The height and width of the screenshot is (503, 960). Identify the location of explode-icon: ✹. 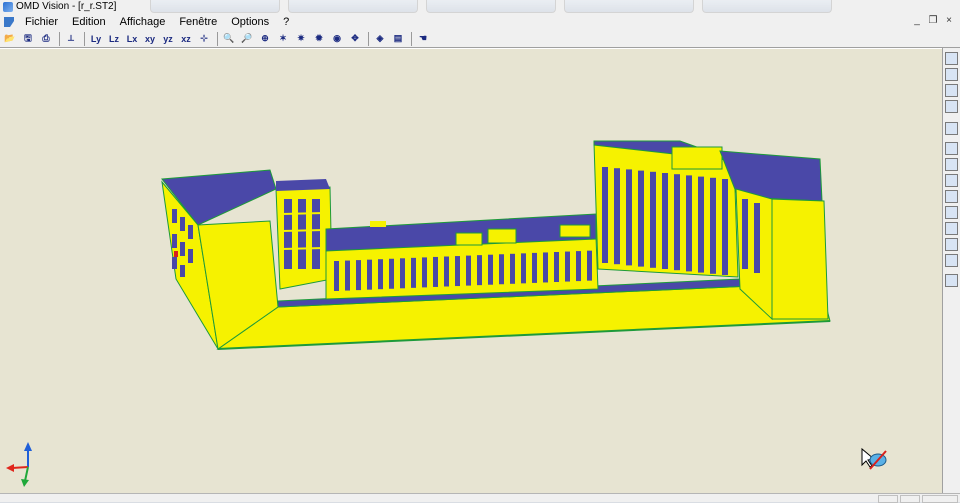
(319, 39).